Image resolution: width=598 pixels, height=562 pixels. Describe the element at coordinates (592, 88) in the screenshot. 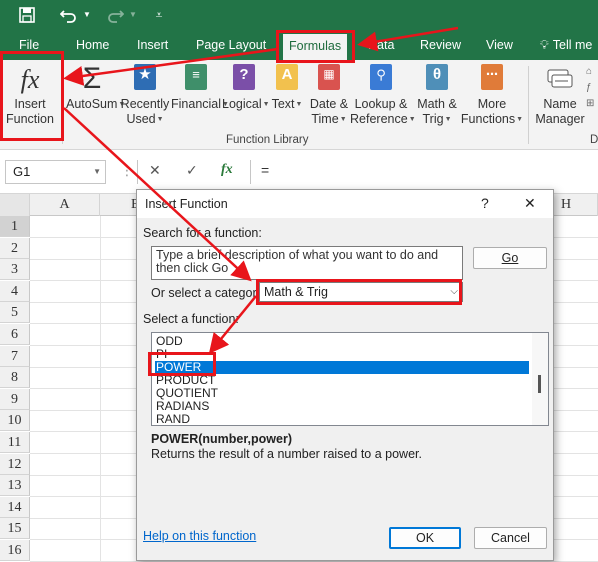

I see `define-name-partial-icons: ⌂ ƒ ⊞` at that location.